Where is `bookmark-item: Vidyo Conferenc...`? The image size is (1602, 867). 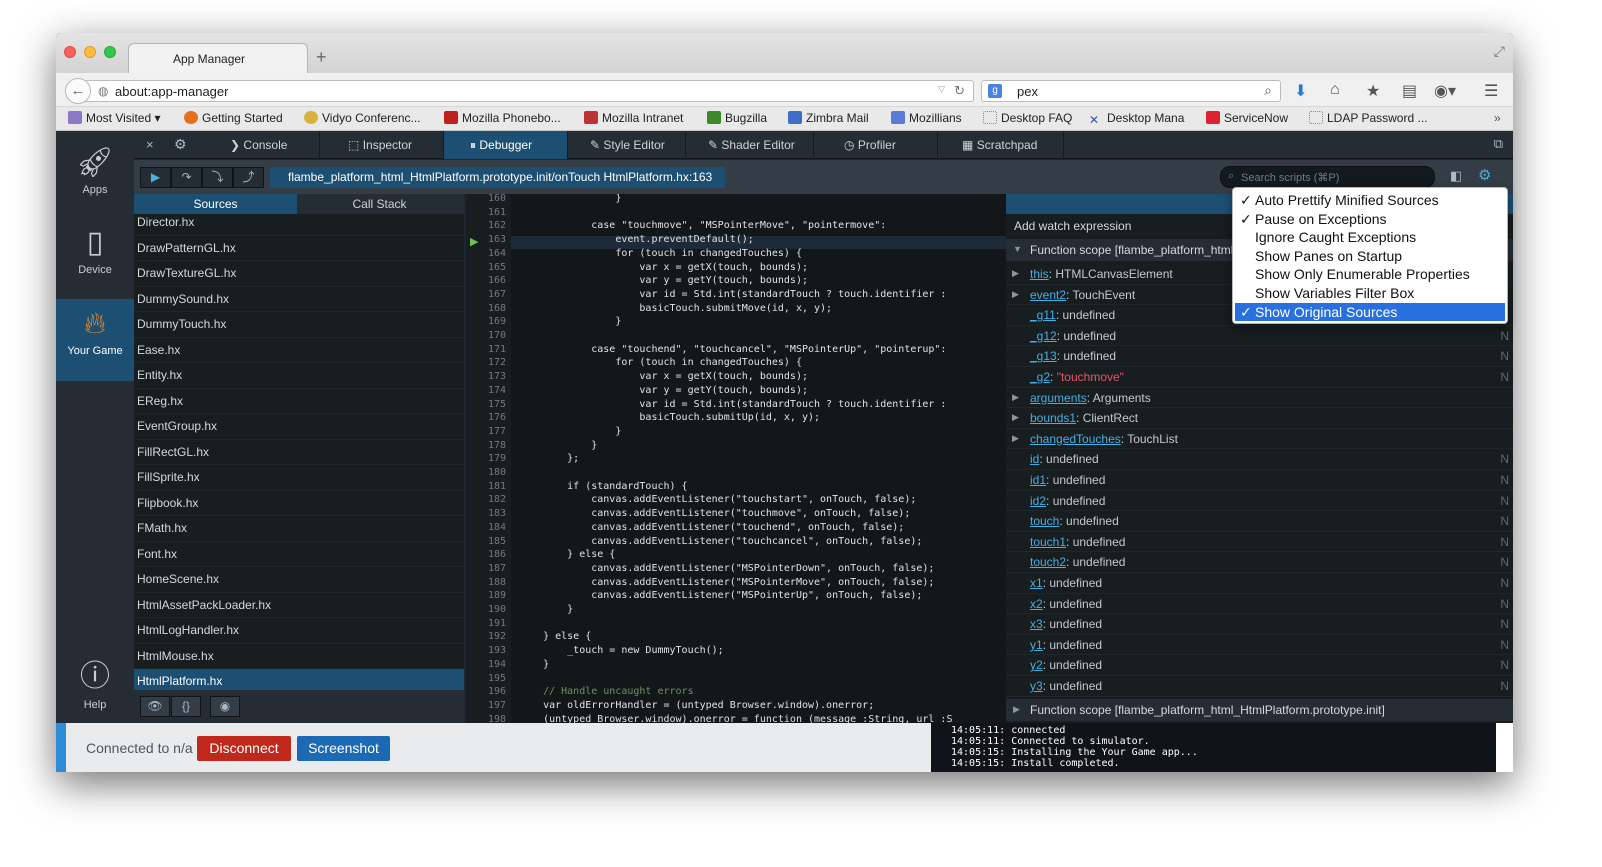
bookmark-item: Vidyo Conferenc... is located at coordinates (362, 118).